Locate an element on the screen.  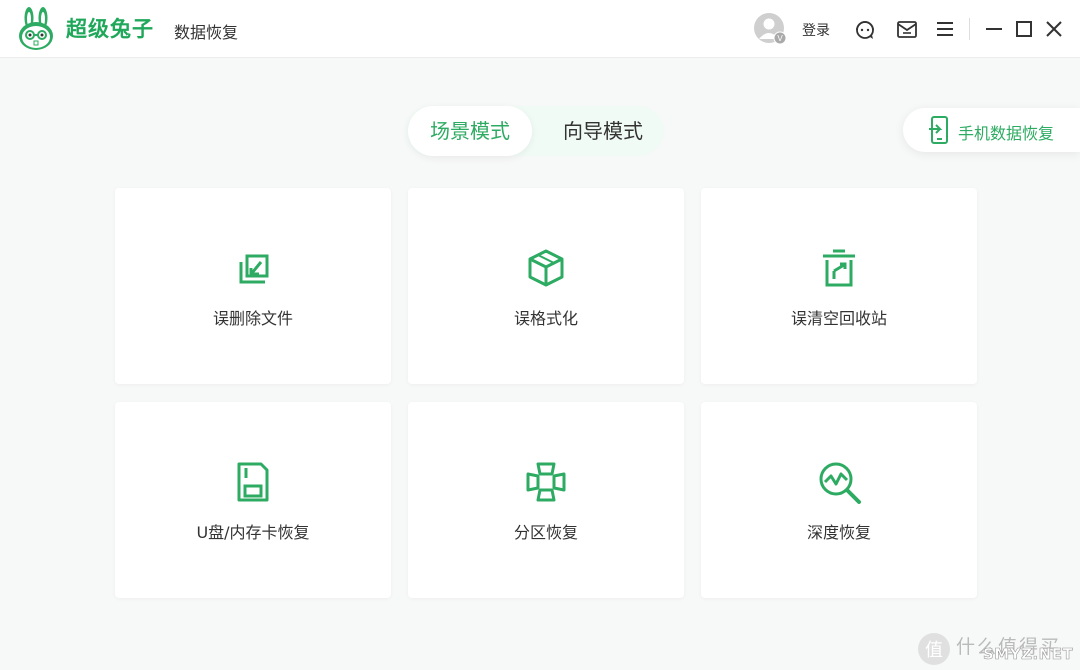
deleted-file-icon is located at coordinates (254, 269).